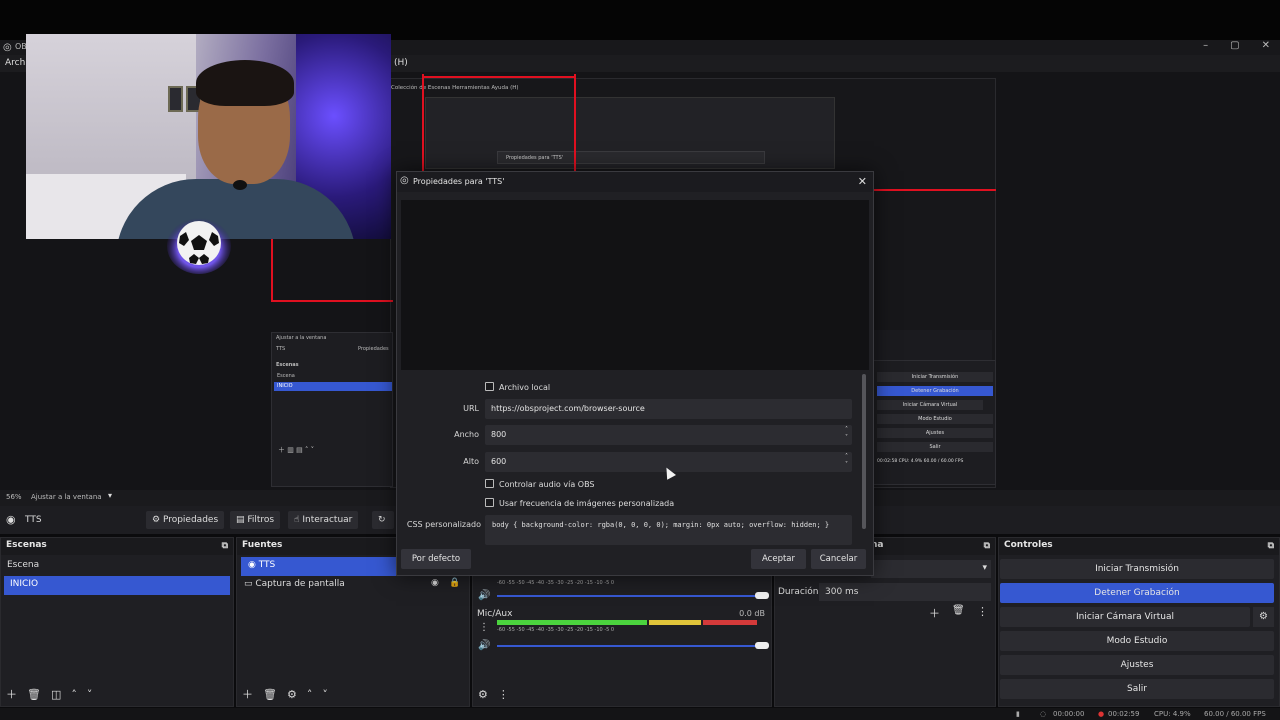 The image size is (1280, 720). I want to click on virtual-camera-settings-button: ⚙, so click(1263, 617).